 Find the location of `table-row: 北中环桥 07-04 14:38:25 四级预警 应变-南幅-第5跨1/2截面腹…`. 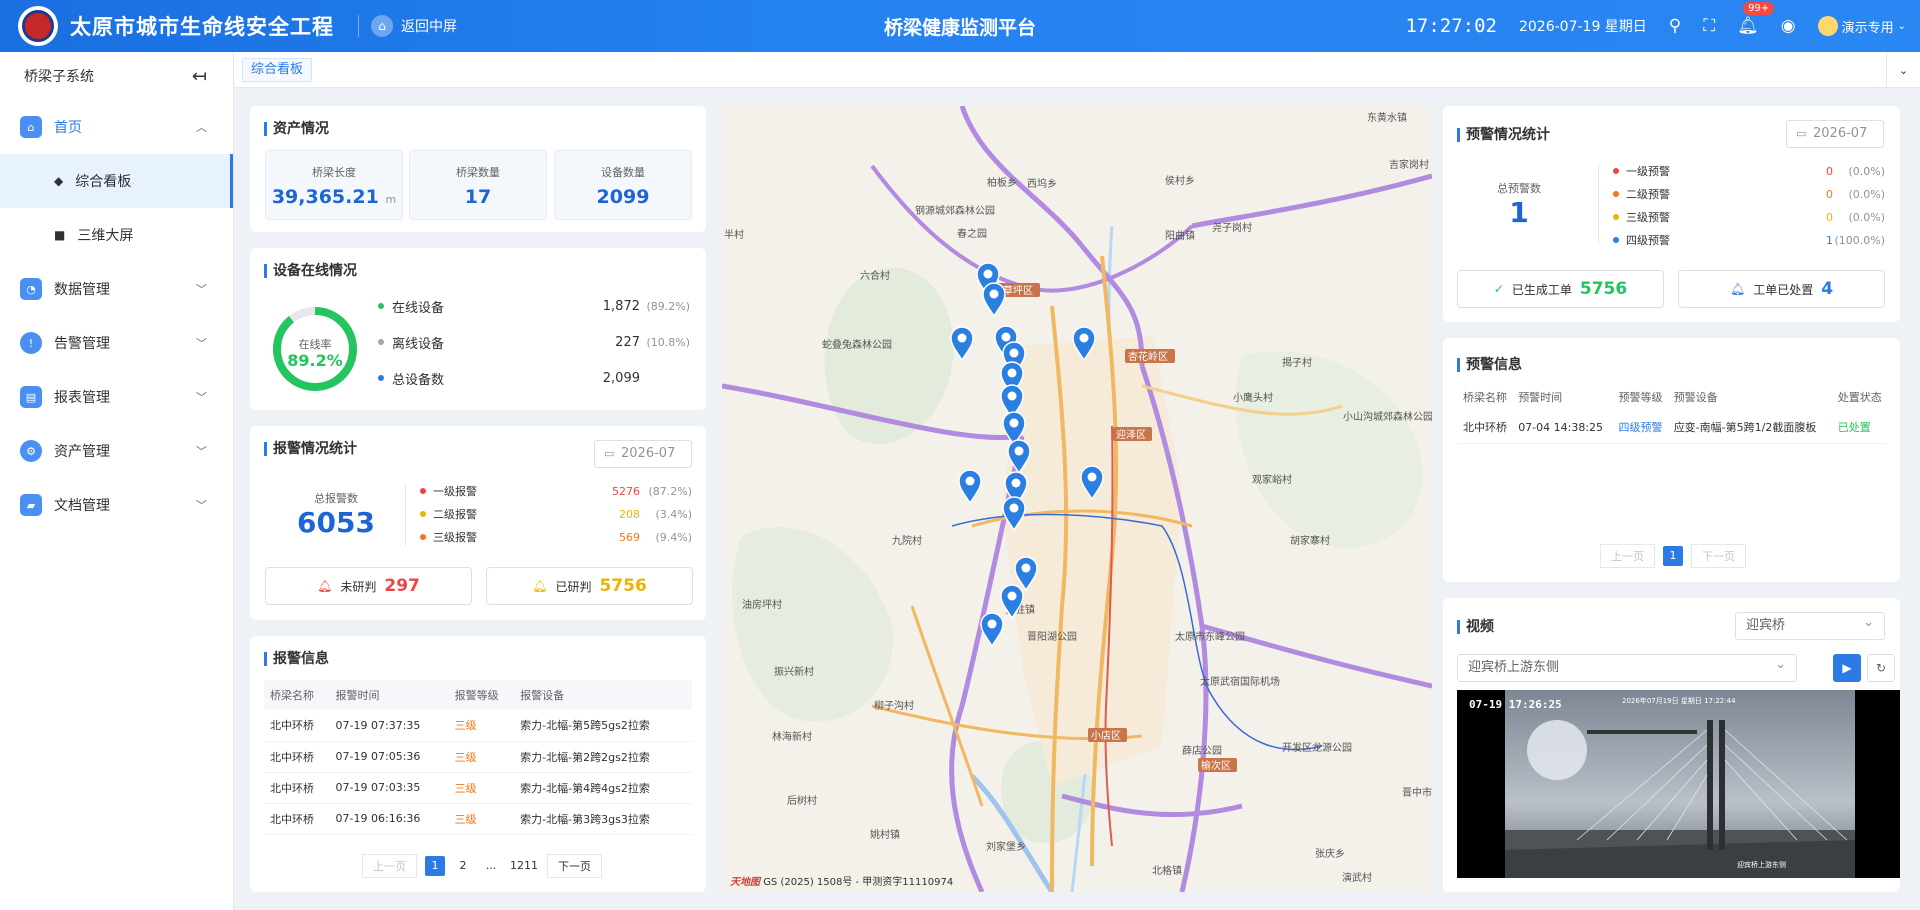

table-row: 北中环桥 07-04 14:38:25 四级预警 应变-南幅-第5跨1/2截面腹… is located at coordinates (1672, 428).